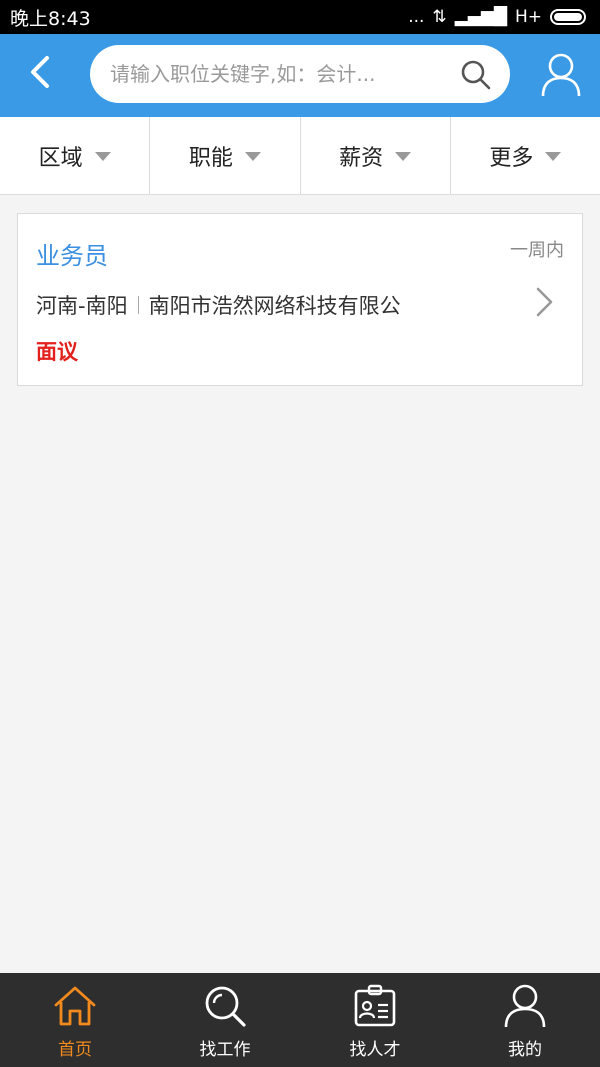 The height and width of the screenshot is (1067, 600). I want to click on network-type: H+, so click(528, 17).